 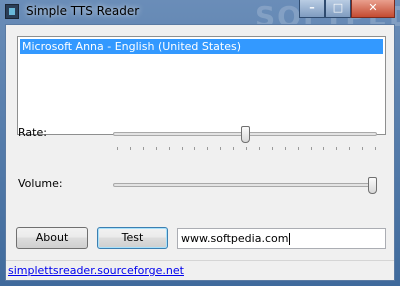 I want to click on close-button: ✕, so click(x=373, y=9).